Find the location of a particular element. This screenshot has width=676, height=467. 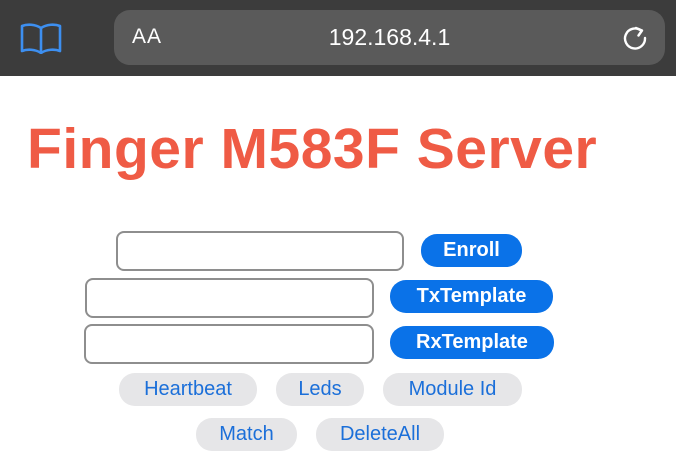

book-icon is located at coordinates (41, 38).